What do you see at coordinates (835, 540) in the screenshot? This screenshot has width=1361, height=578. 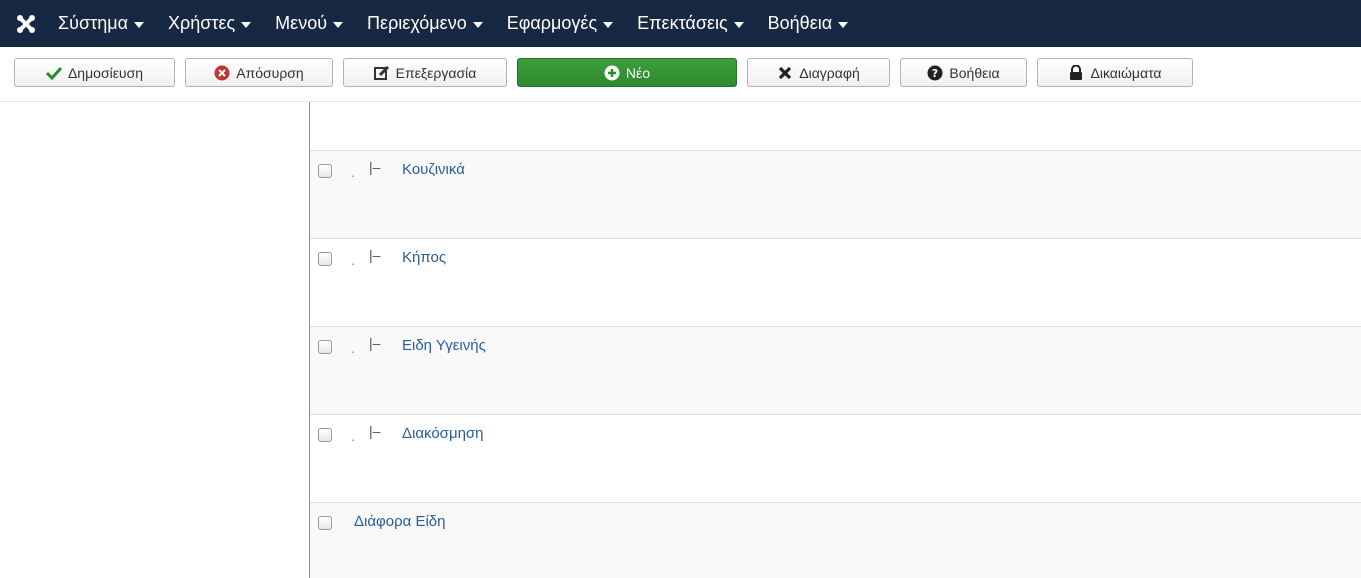 I see `table-row: Διάφορα Είδη` at bounding box center [835, 540].